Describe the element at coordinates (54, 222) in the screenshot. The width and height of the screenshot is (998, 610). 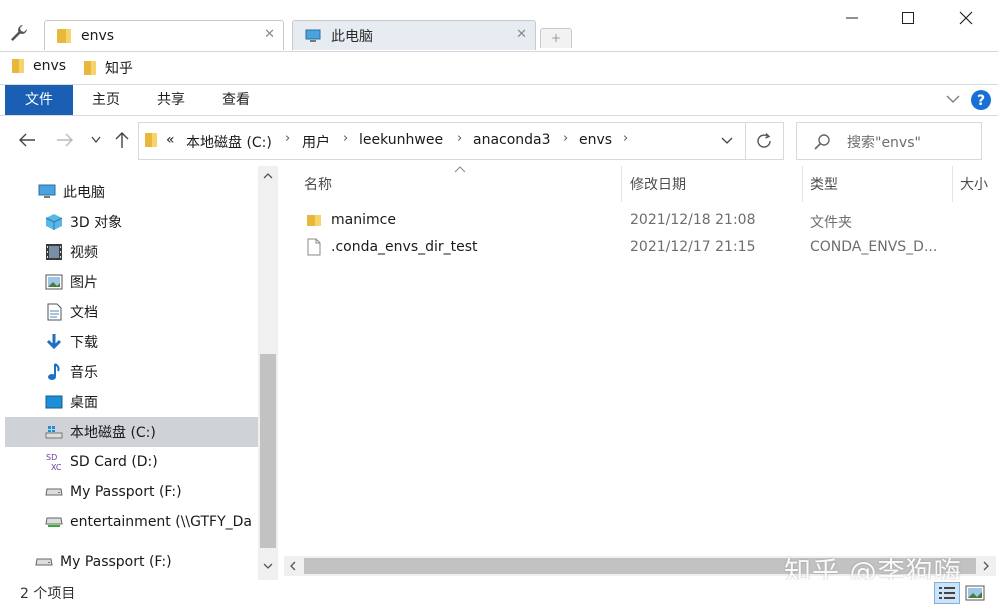
I see `3d-objects-icon` at that location.